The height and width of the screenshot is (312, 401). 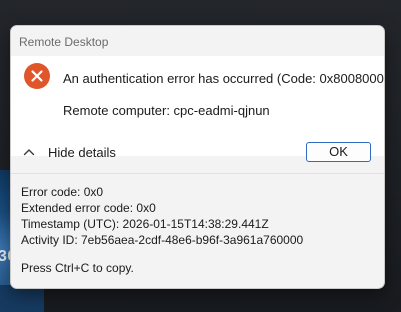 I want to click on error-code-line: Error code: 0x0, so click(x=62, y=192).